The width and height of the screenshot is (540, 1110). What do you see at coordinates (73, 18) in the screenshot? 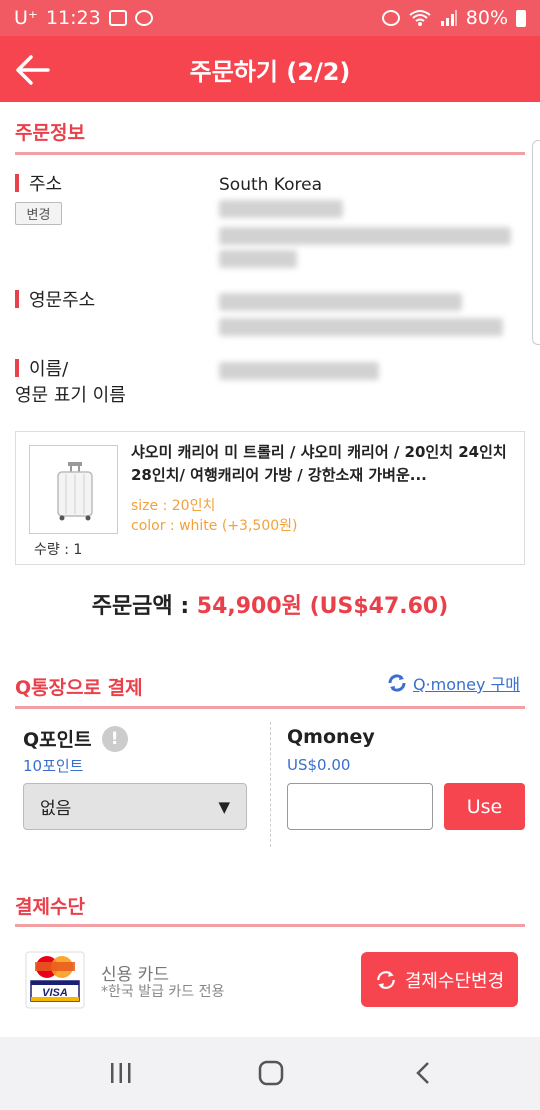
I see `clock: 11:23` at bounding box center [73, 18].